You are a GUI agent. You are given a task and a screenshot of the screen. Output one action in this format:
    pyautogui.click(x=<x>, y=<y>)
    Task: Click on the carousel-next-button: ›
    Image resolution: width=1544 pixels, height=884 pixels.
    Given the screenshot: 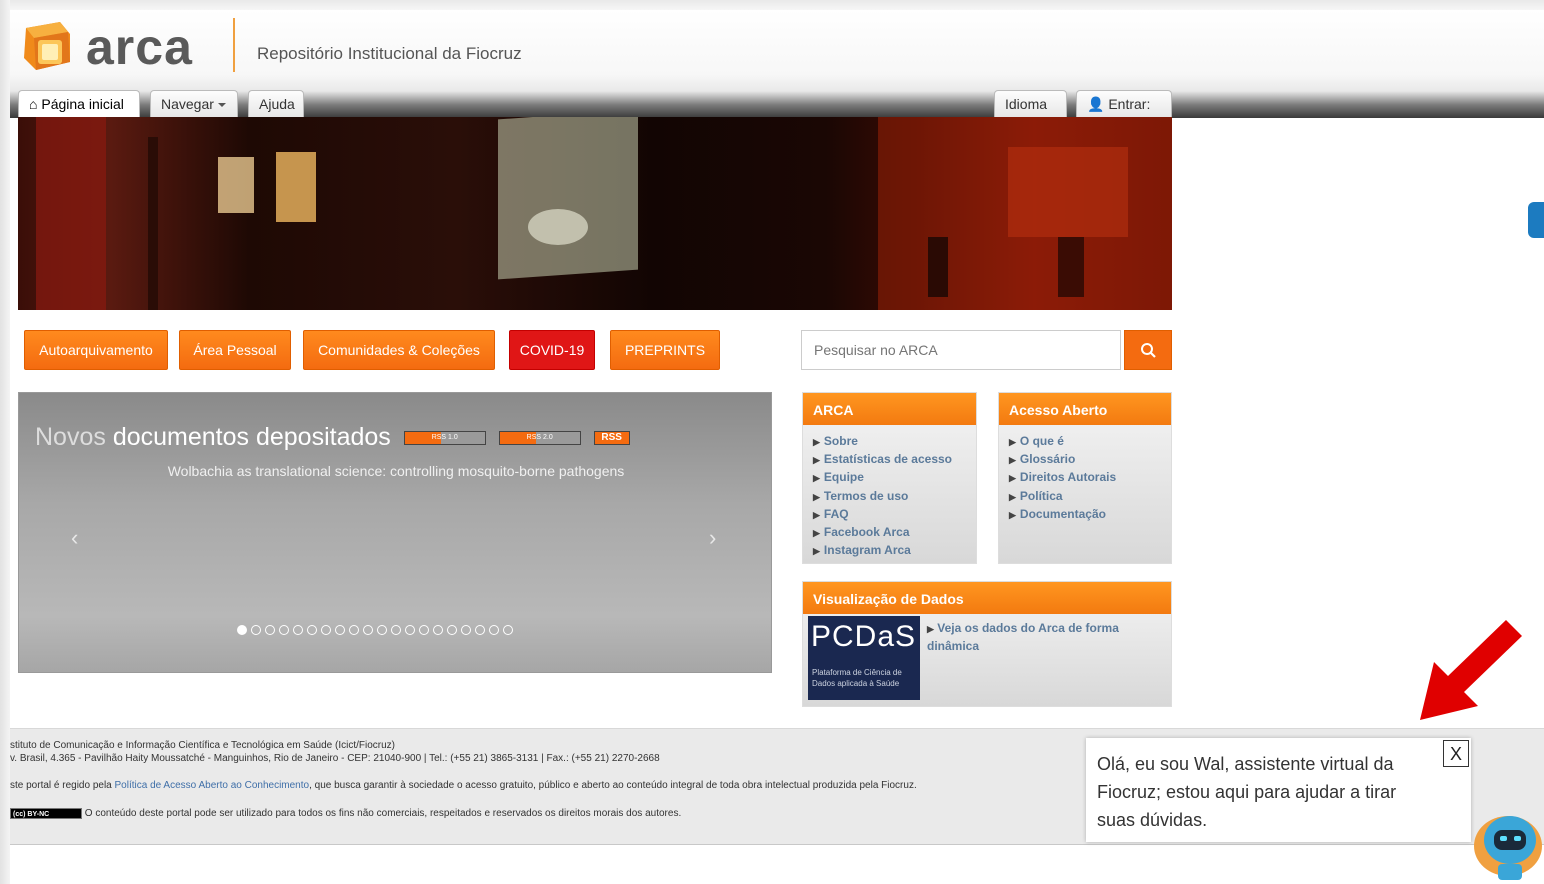 What is the action you would take?
    pyautogui.click(x=712, y=538)
    